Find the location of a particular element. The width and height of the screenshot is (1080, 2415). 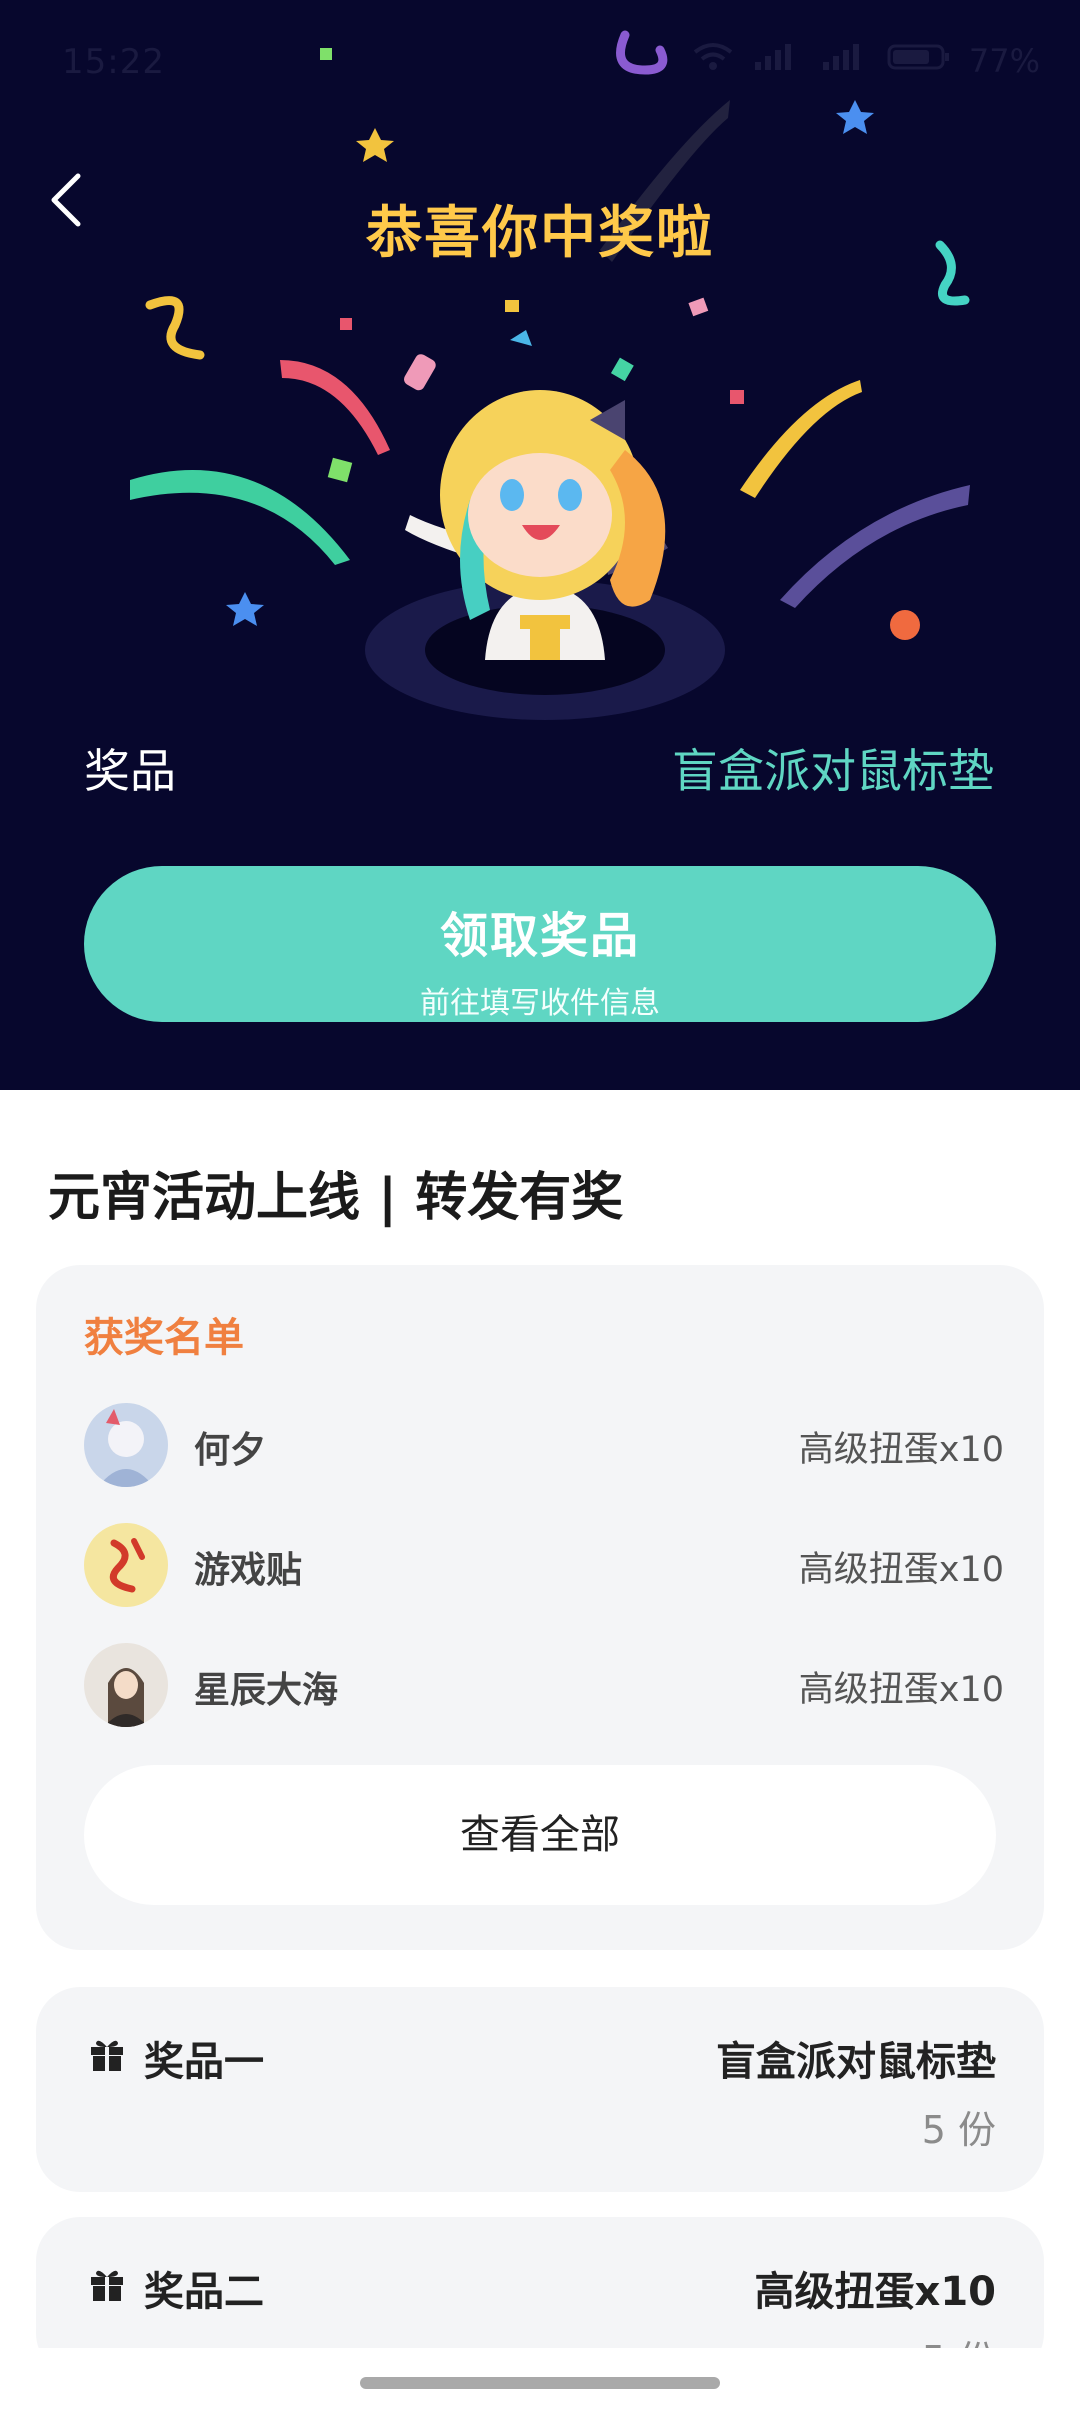

congrats-title: 恭喜你中奖啦 is located at coordinates (540, 233).